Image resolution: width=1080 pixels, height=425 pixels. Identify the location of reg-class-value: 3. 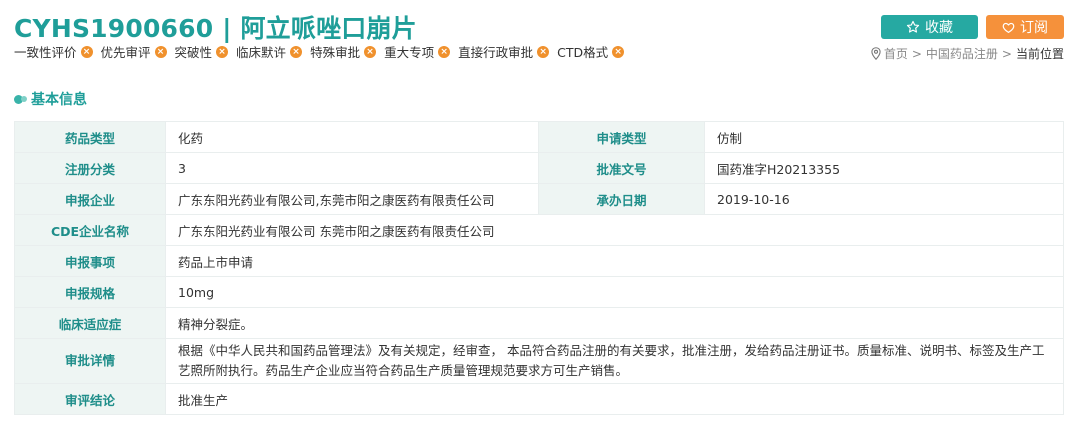
(352, 168).